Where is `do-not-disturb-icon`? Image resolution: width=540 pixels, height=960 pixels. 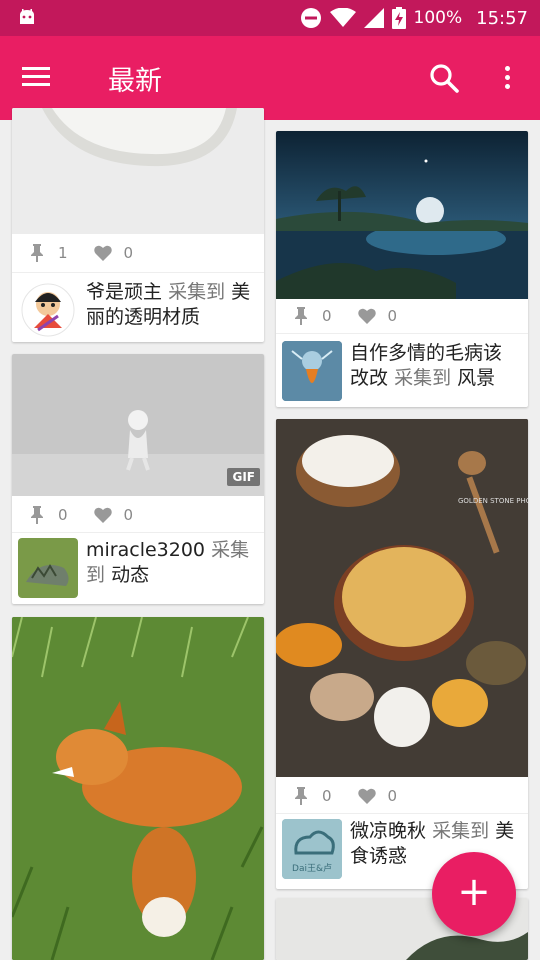 do-not-disturb-icon is located at coordinates (310, 18).